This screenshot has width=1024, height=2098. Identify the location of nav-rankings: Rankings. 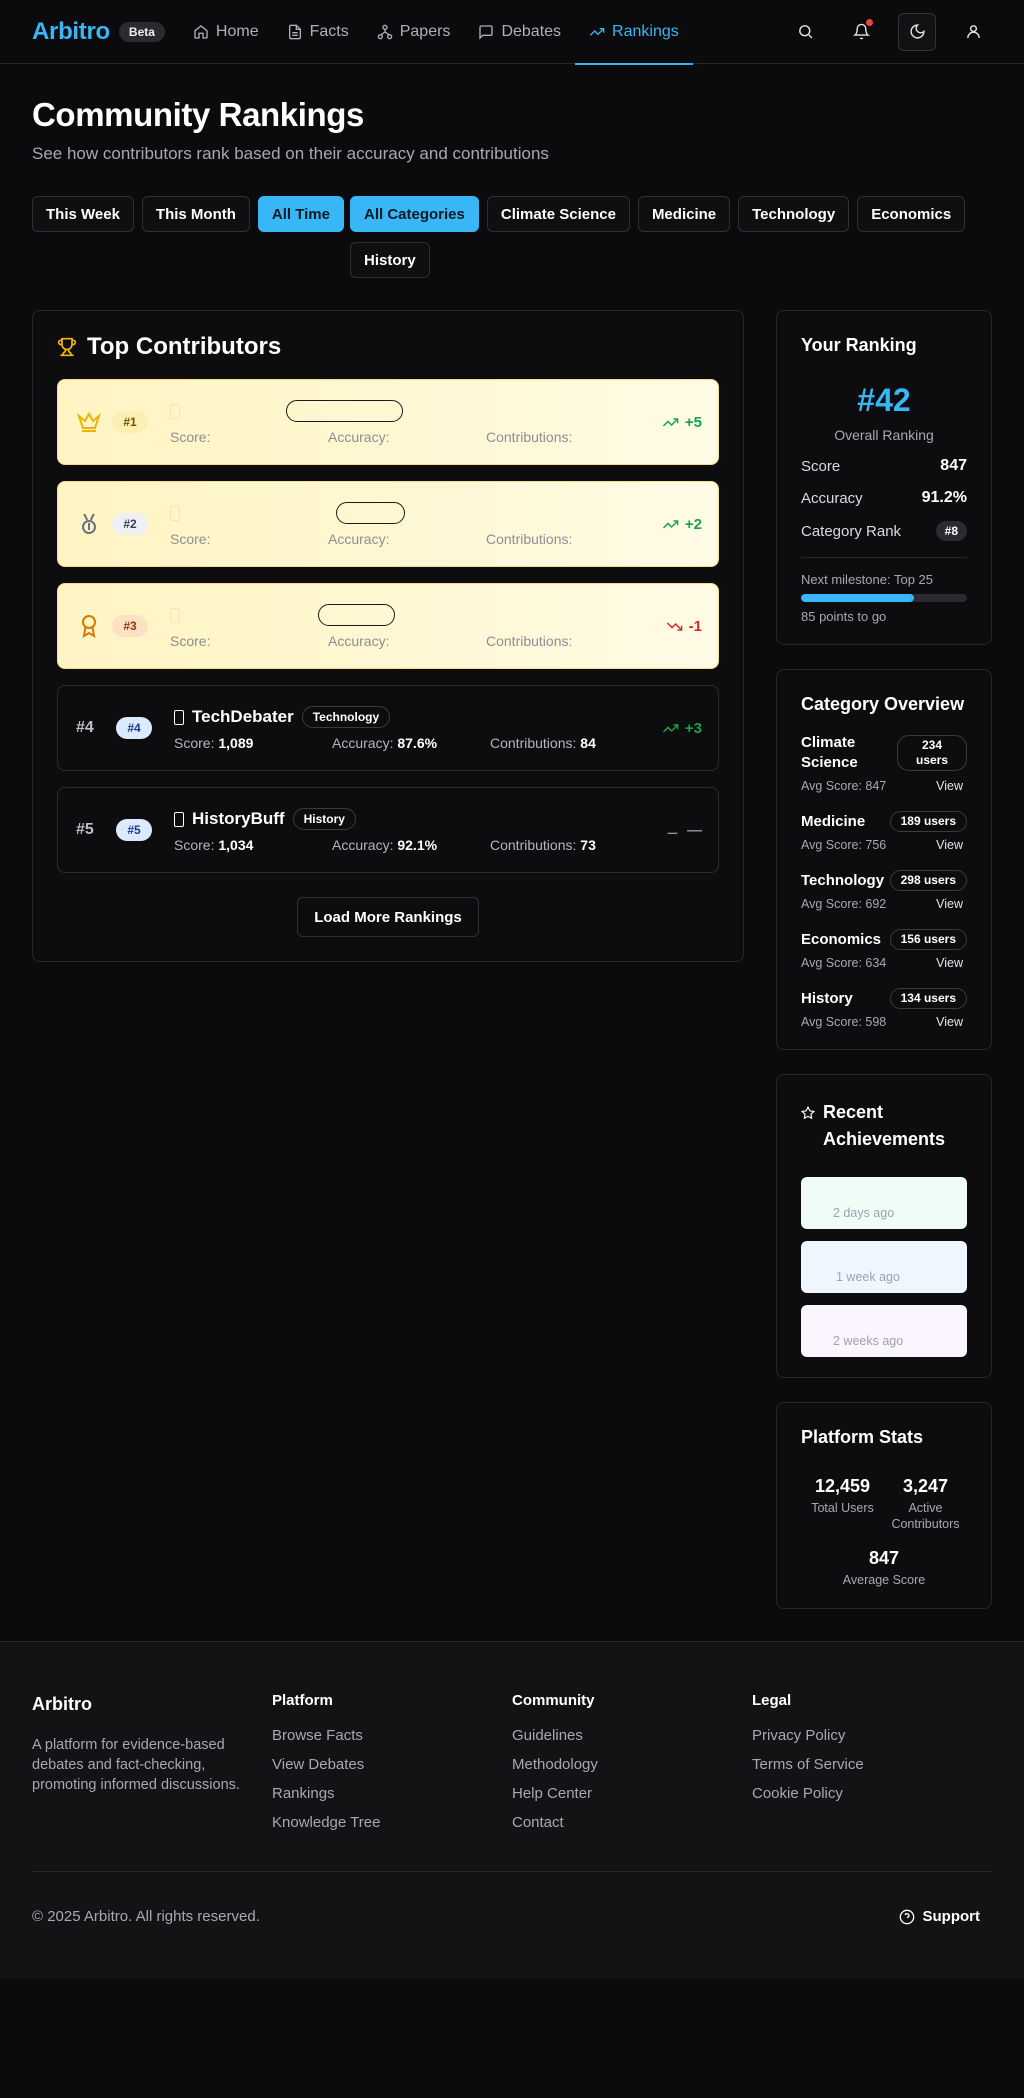
(634, 32).